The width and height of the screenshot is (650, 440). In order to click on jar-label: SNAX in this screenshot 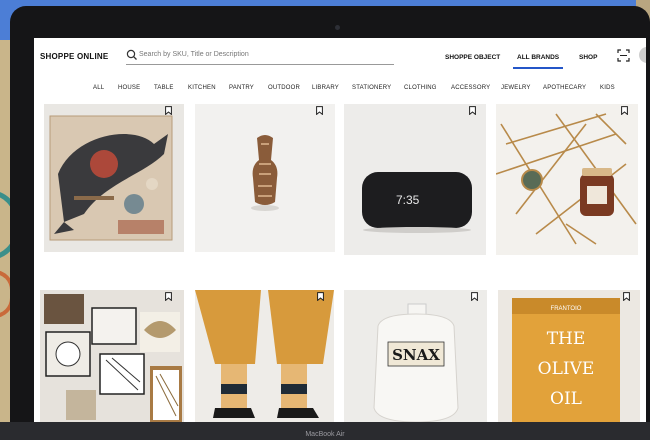, I will do `click(416, 355)`.